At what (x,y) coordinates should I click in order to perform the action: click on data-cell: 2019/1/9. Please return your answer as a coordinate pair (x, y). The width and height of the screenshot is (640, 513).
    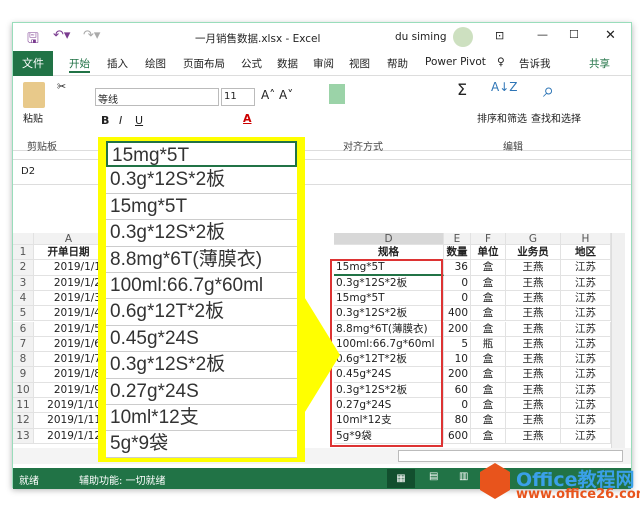
    Looking at the image, I should click on (69, 390).